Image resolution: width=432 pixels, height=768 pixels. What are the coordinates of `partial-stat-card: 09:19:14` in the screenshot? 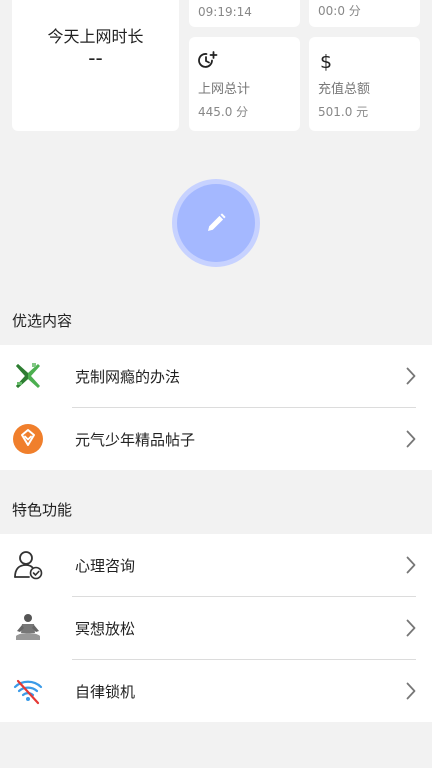 It's located at (244, 13).